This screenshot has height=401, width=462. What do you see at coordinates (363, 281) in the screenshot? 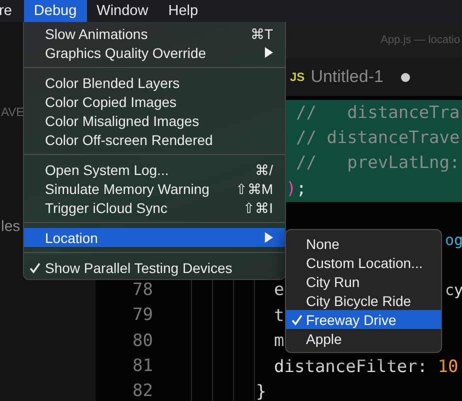
I see `menu-item: City Run` at bounding box center [363, 281].